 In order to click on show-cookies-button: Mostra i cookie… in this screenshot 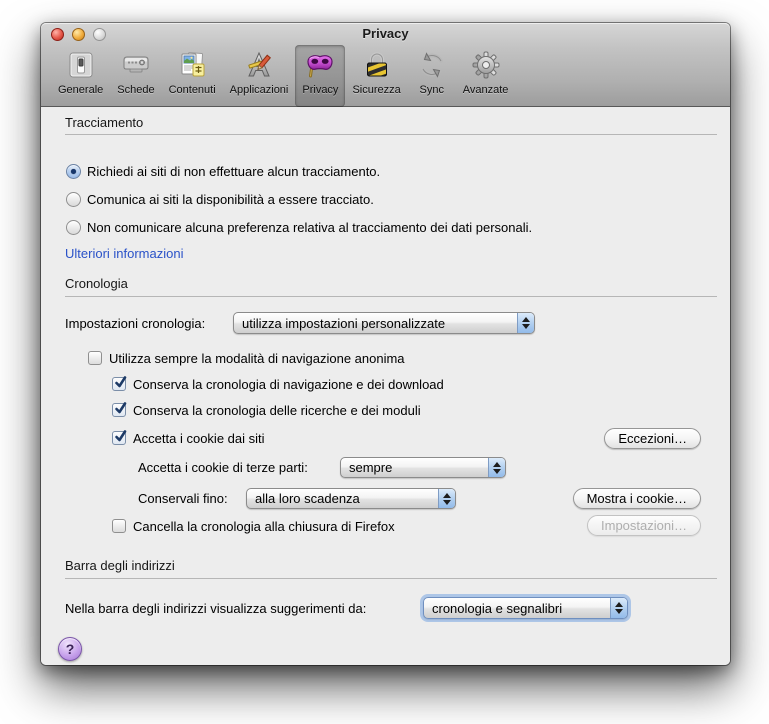, I will do `click(636, 498)`.